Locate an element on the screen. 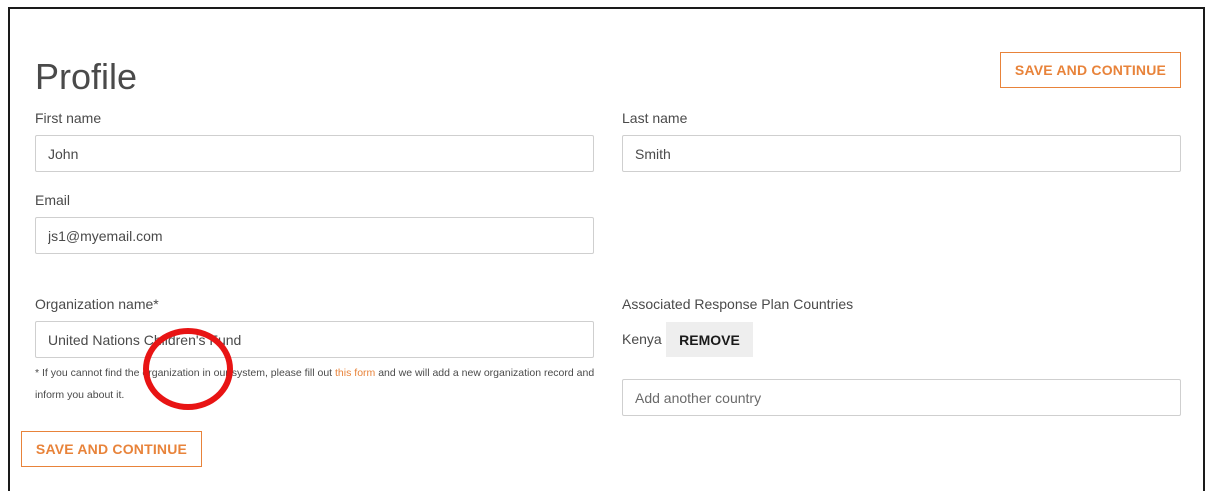 The width and height of the screenshot is (1217, 498). organization-name-field is located at coordinates (314, 339).